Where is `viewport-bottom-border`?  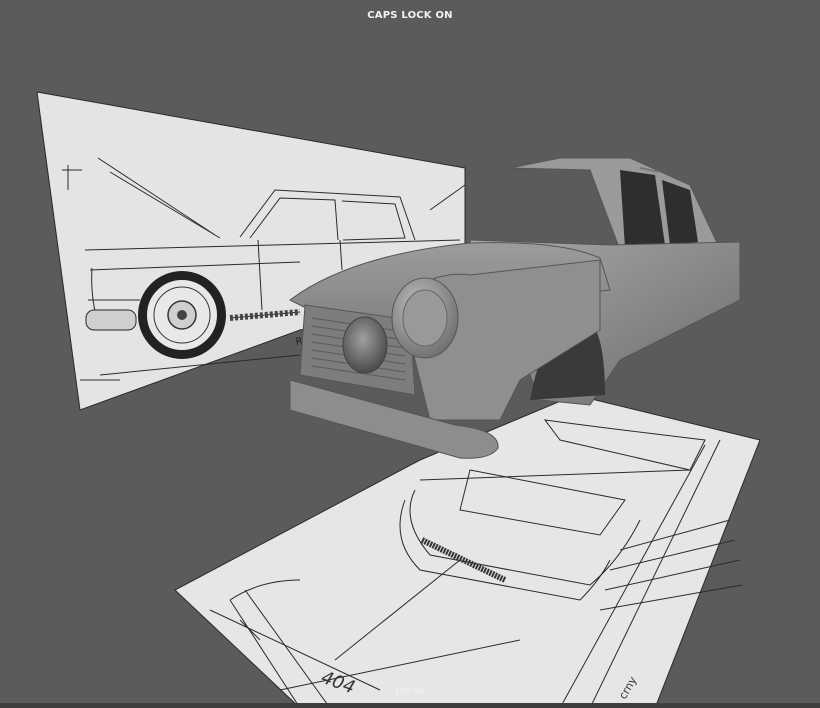
viewport-bottom-border is located at coordinates (410, 705).